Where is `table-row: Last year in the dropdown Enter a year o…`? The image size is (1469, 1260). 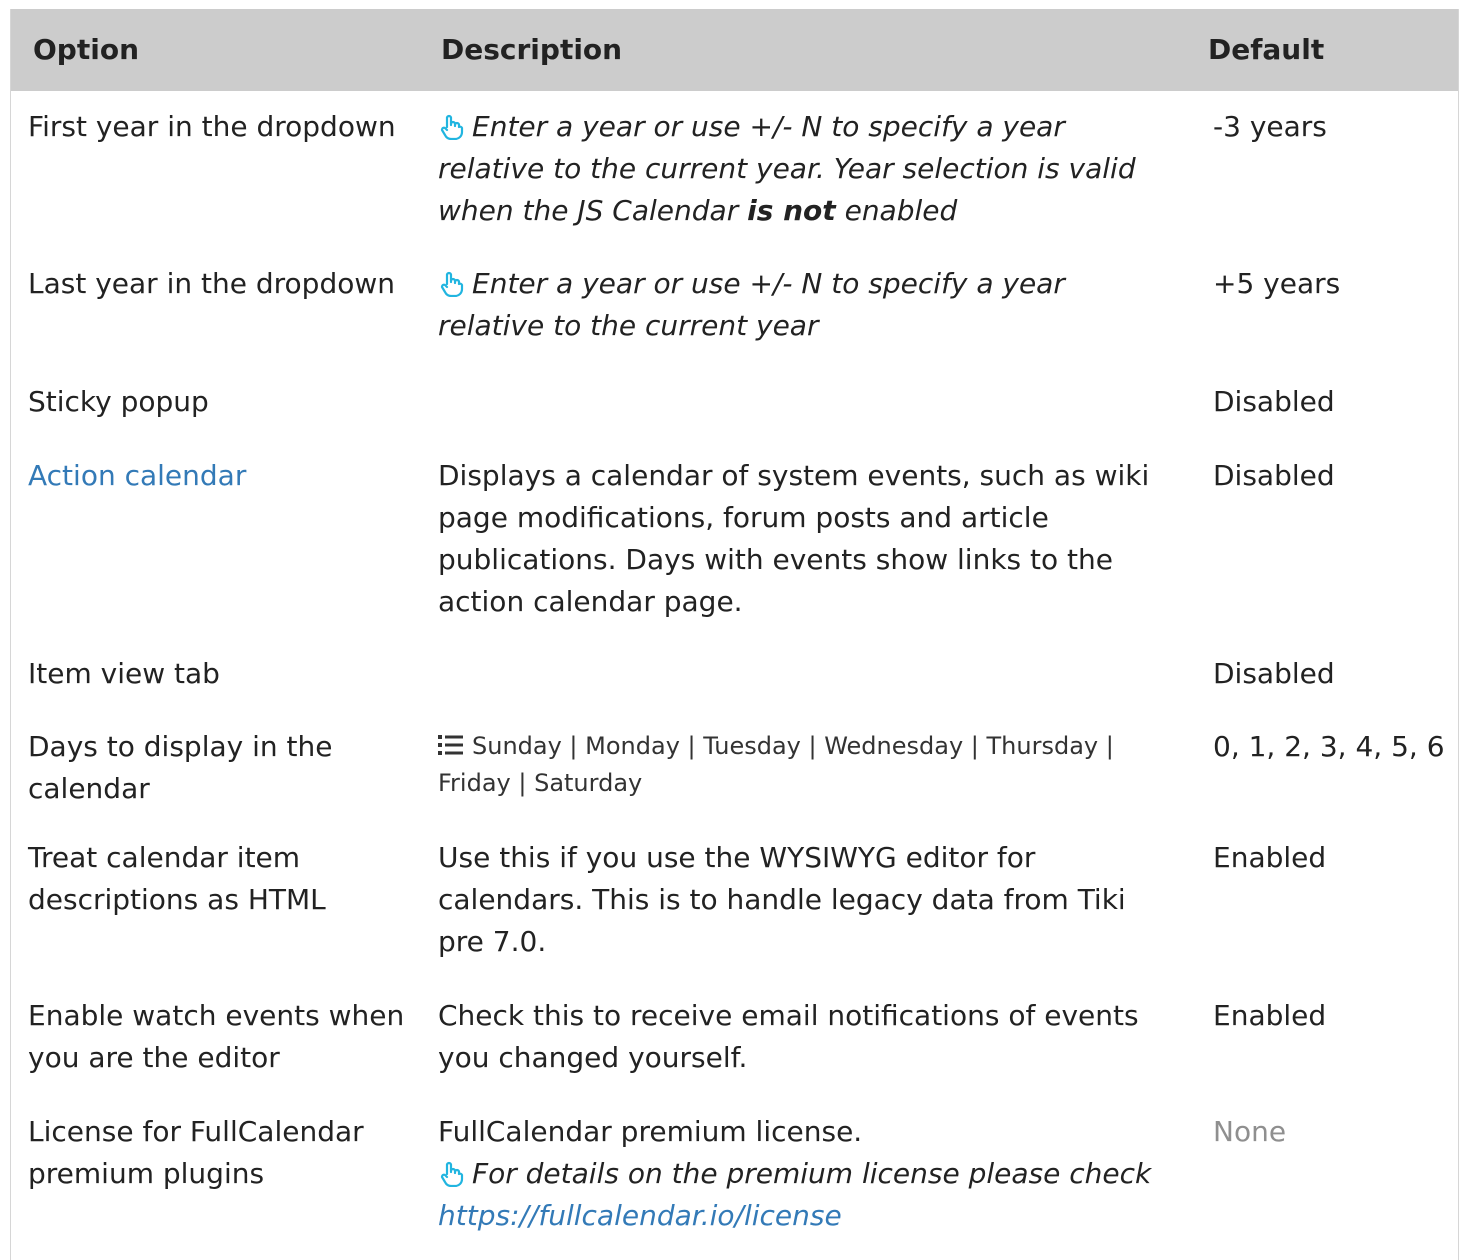
table-row: Last year in the dropdown Enter a year o… is located at coordinates (734, 306).